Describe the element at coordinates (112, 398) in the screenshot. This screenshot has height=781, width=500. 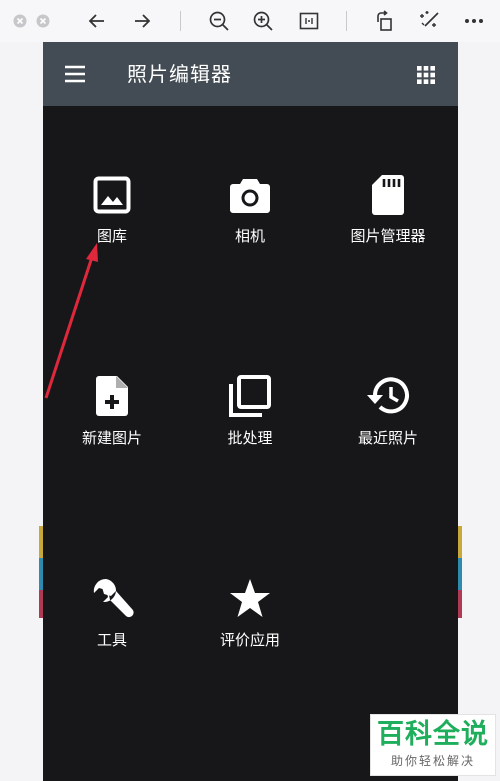
I see `new-file-icon` at that location.